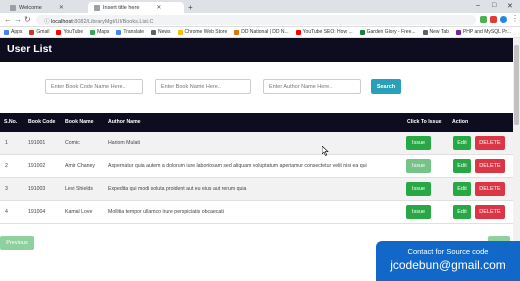 This screenshot has height=281, width=520. What do you see at coordinates (6, 189) in the screenshot?
I see `cell-sno: 3` at bounding box center [6, 189].